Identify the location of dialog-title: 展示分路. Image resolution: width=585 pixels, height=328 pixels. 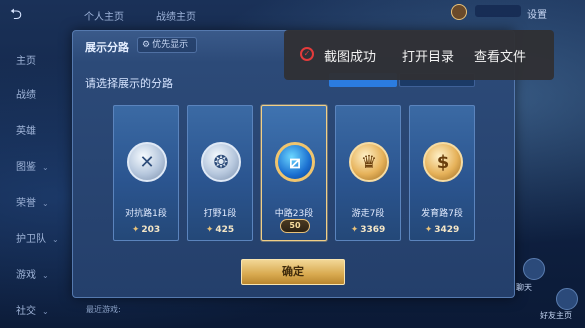
(107, 47).